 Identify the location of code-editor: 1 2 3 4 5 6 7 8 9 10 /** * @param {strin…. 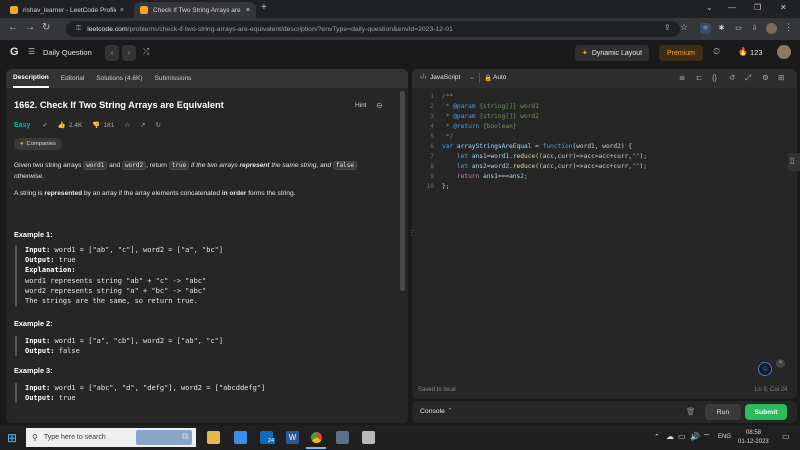
(604, 146).